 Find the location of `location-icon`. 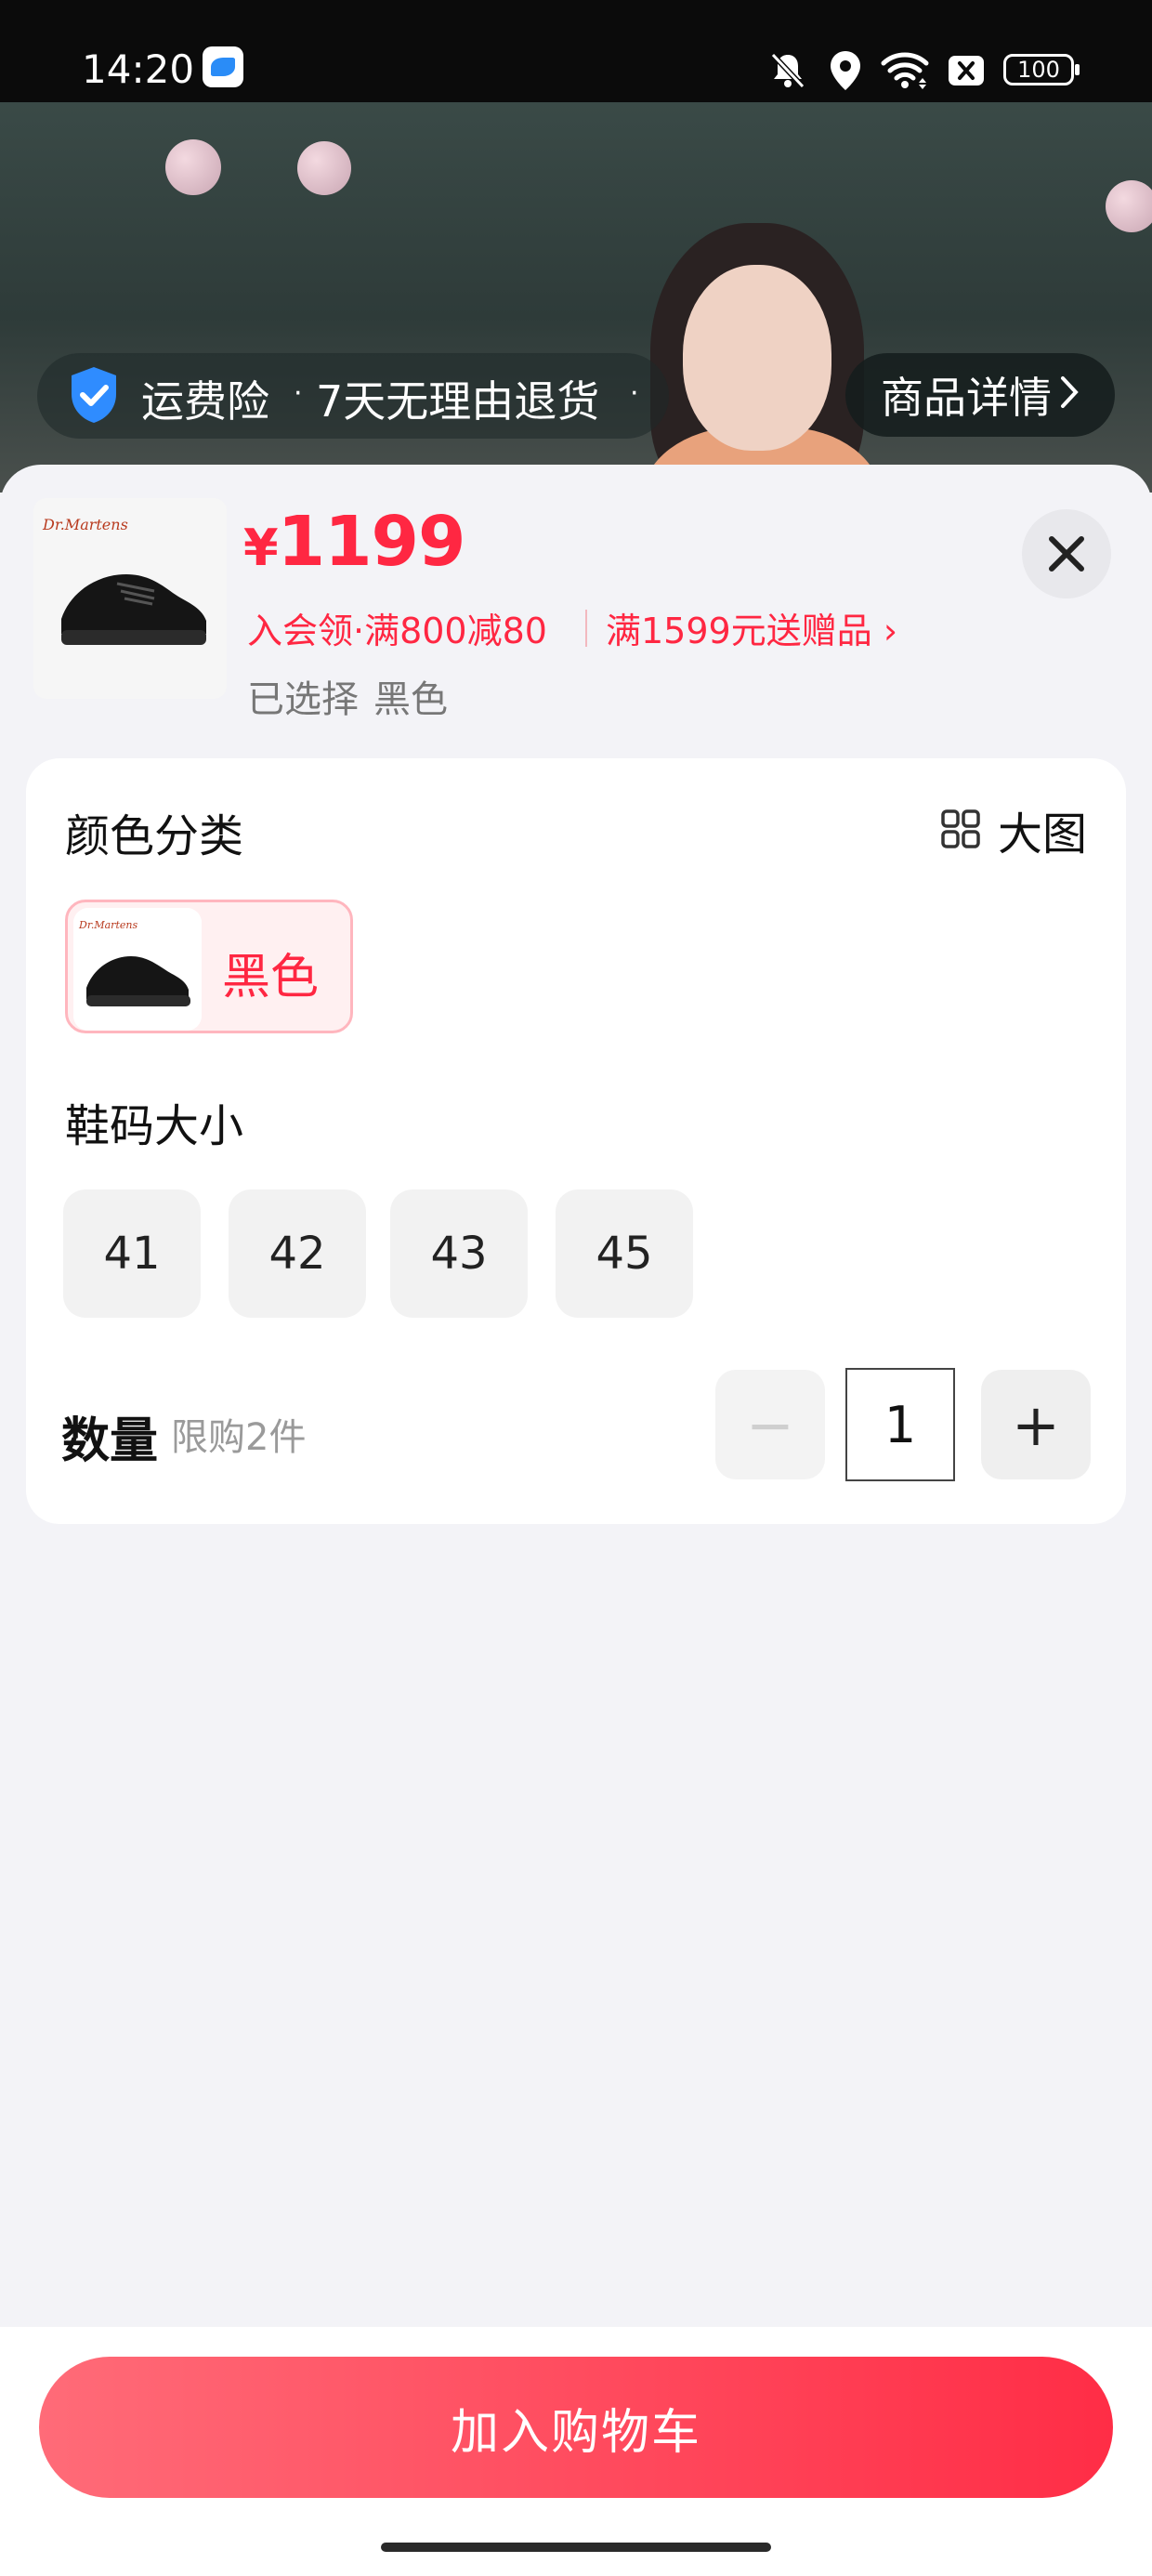

location-icon is located at coordinates (845, 71).